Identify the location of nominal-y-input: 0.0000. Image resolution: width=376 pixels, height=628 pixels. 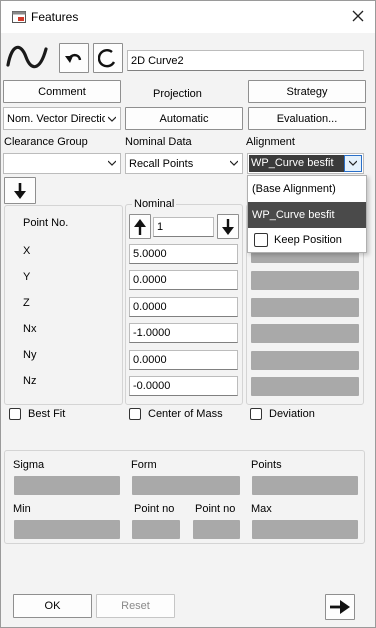
(183, 280).